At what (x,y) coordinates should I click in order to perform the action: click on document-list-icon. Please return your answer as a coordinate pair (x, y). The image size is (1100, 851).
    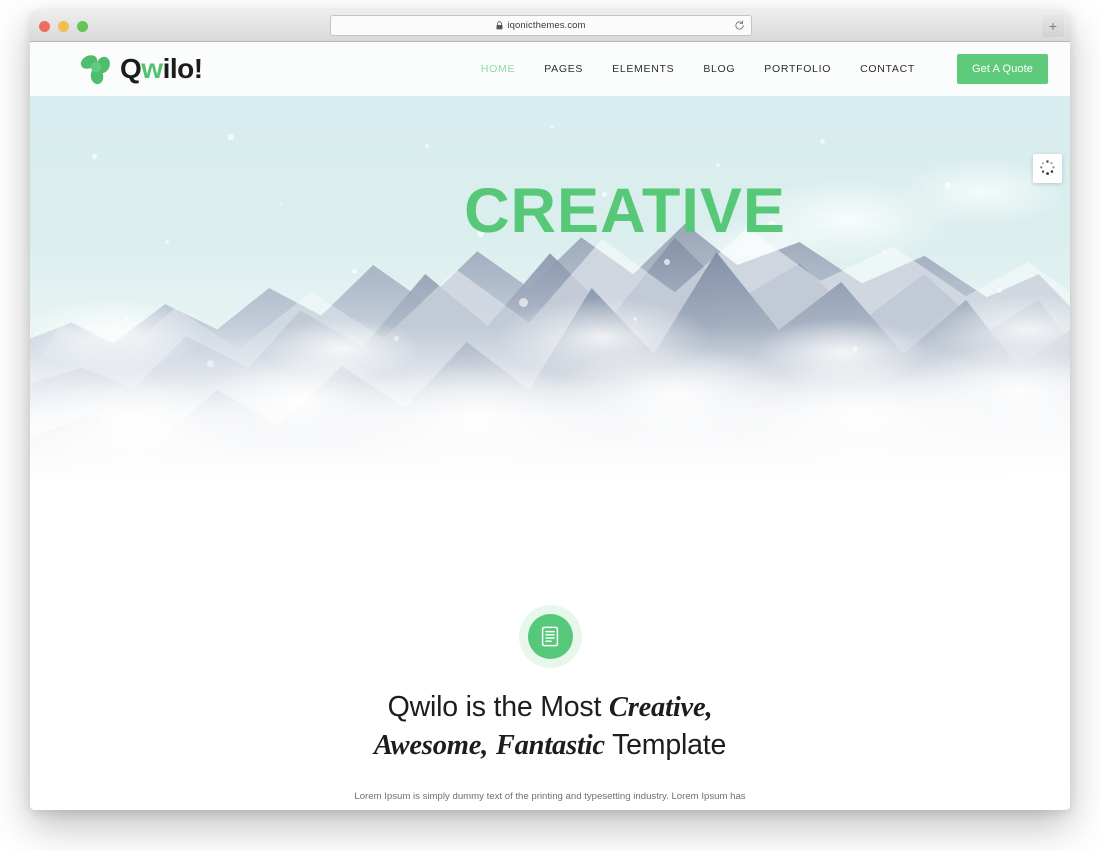
    Looking at the image, I should click on (550, 636).